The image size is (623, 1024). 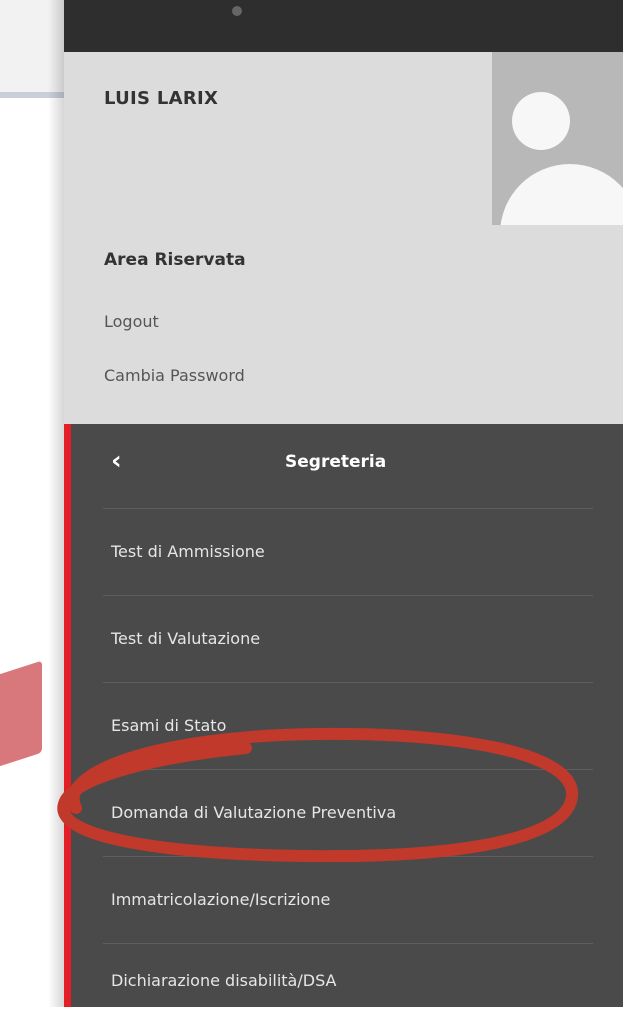 What do you see at coordinates (21, 714) in the screenshot?
I see `annotation-arrow` at bounding box center [21, 714].